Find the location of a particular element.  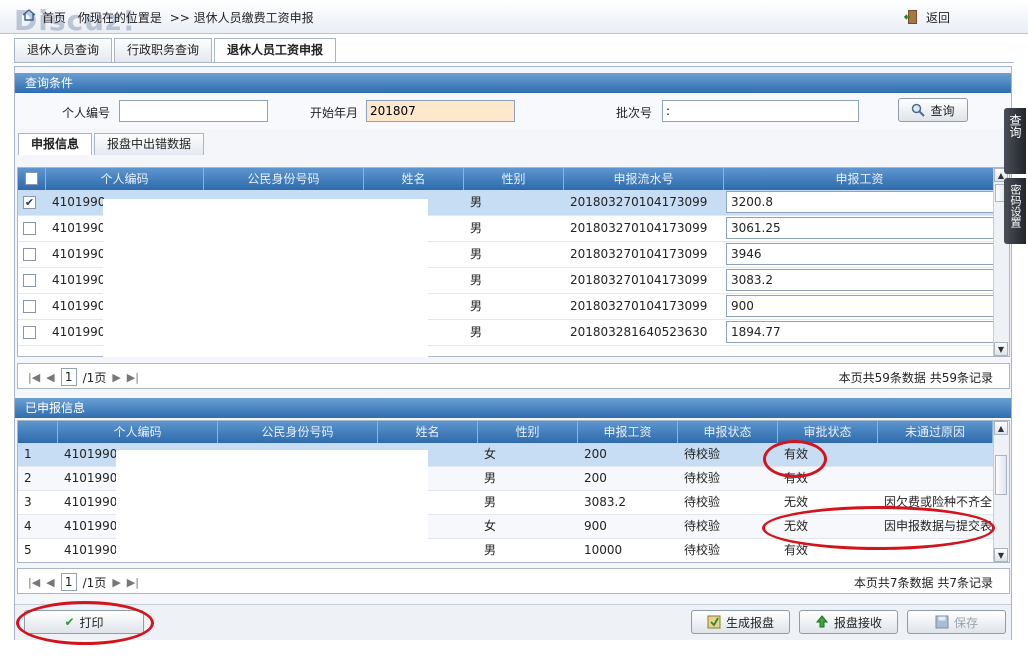

salary-input: 900 is located at coordinates (860, 306).